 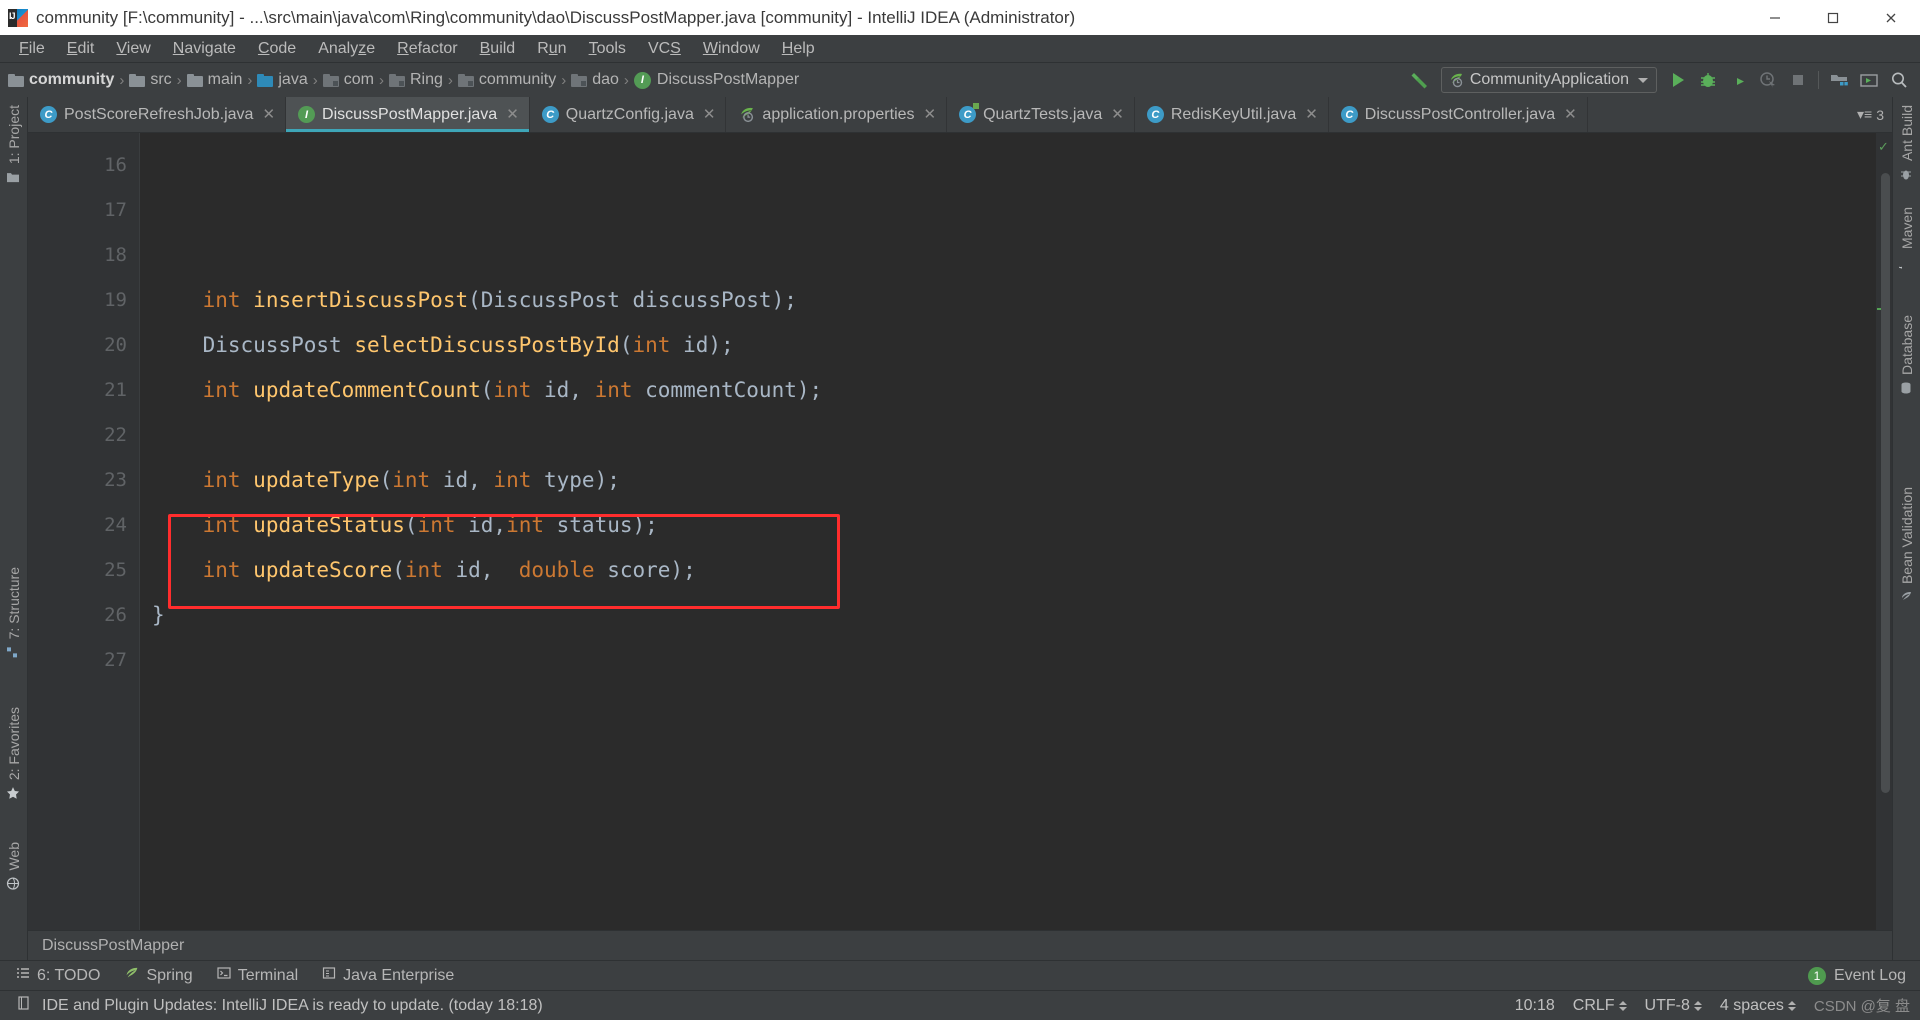 I want to click on sidebar-item-maven: m Maven, so click(x=1906, y=240).